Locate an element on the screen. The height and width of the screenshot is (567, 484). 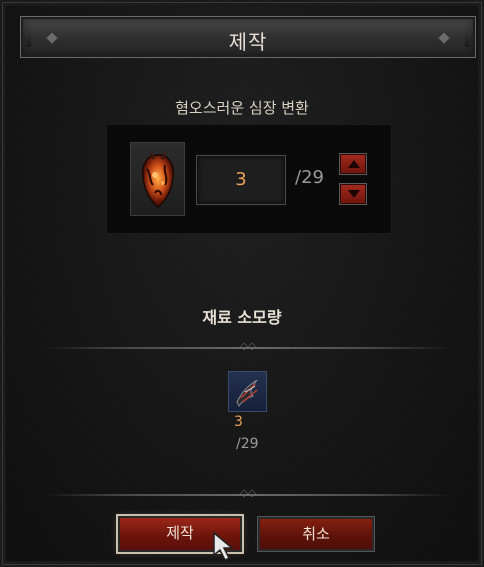
mouse-cursor-icon is located at coordinates (224, 546).